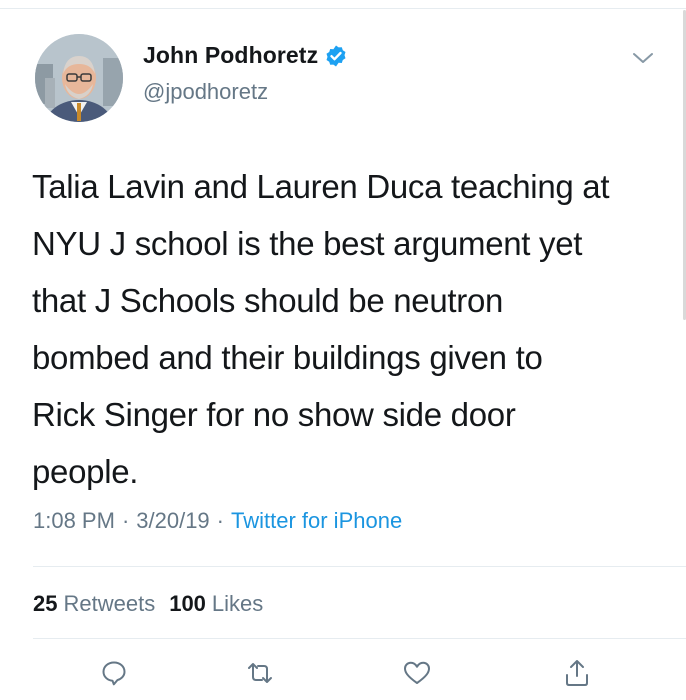 The height and width of the screenshot is (700, 686). Describe the element at coordinates (109, 604) in the screenshot. I see `retweets-label: Retweets` at that location.